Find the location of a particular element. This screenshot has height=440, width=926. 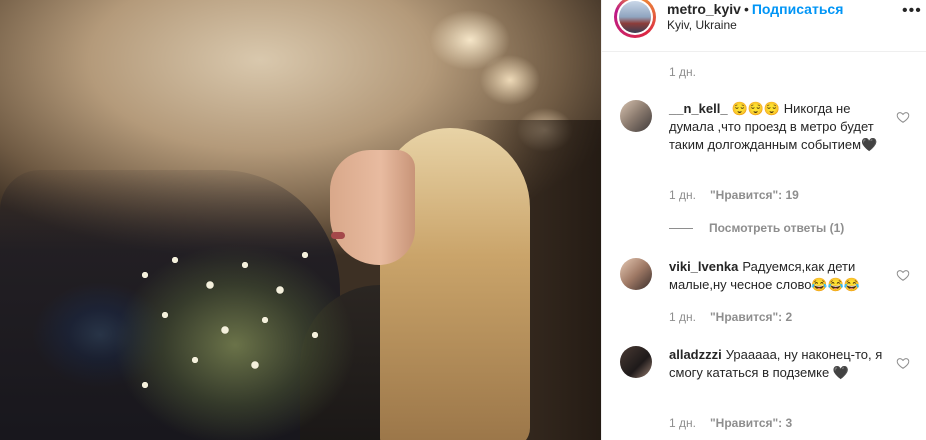

more-horizontal-icon: ••• is located at coordinates (912, 11).